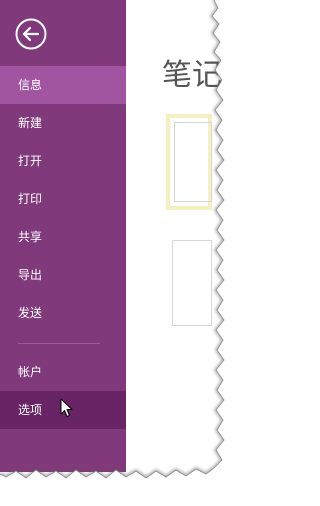 The width and height of the screenshot is (320, 506). Describe the element at coordinates (59, 343) in the screenshot. I see `menu-divider` at that location.